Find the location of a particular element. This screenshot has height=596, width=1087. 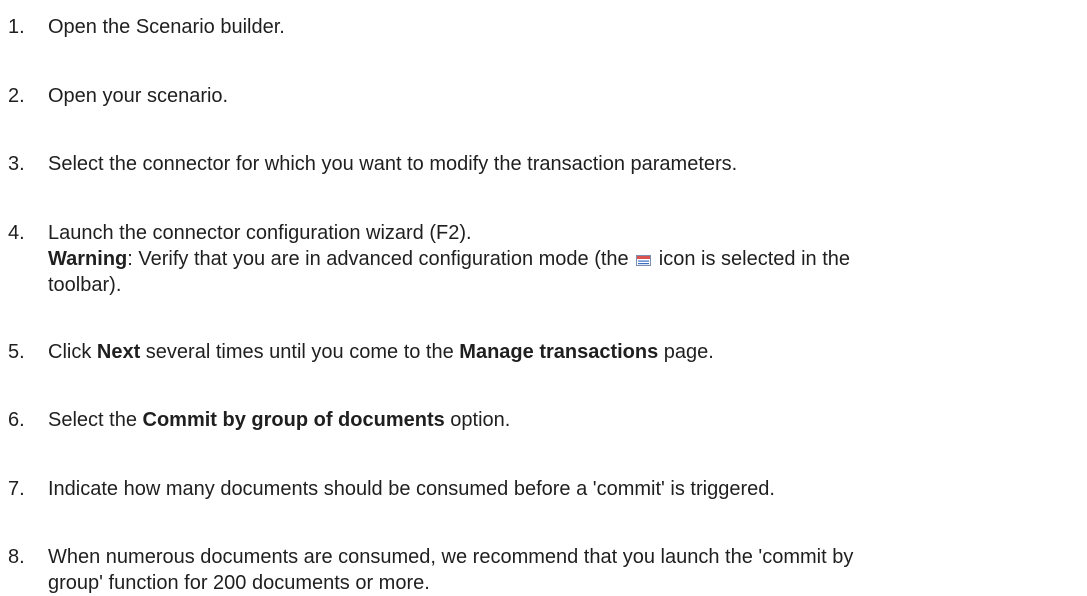

step-text-part: several times until you come to the is located at coordinates (300, 352).